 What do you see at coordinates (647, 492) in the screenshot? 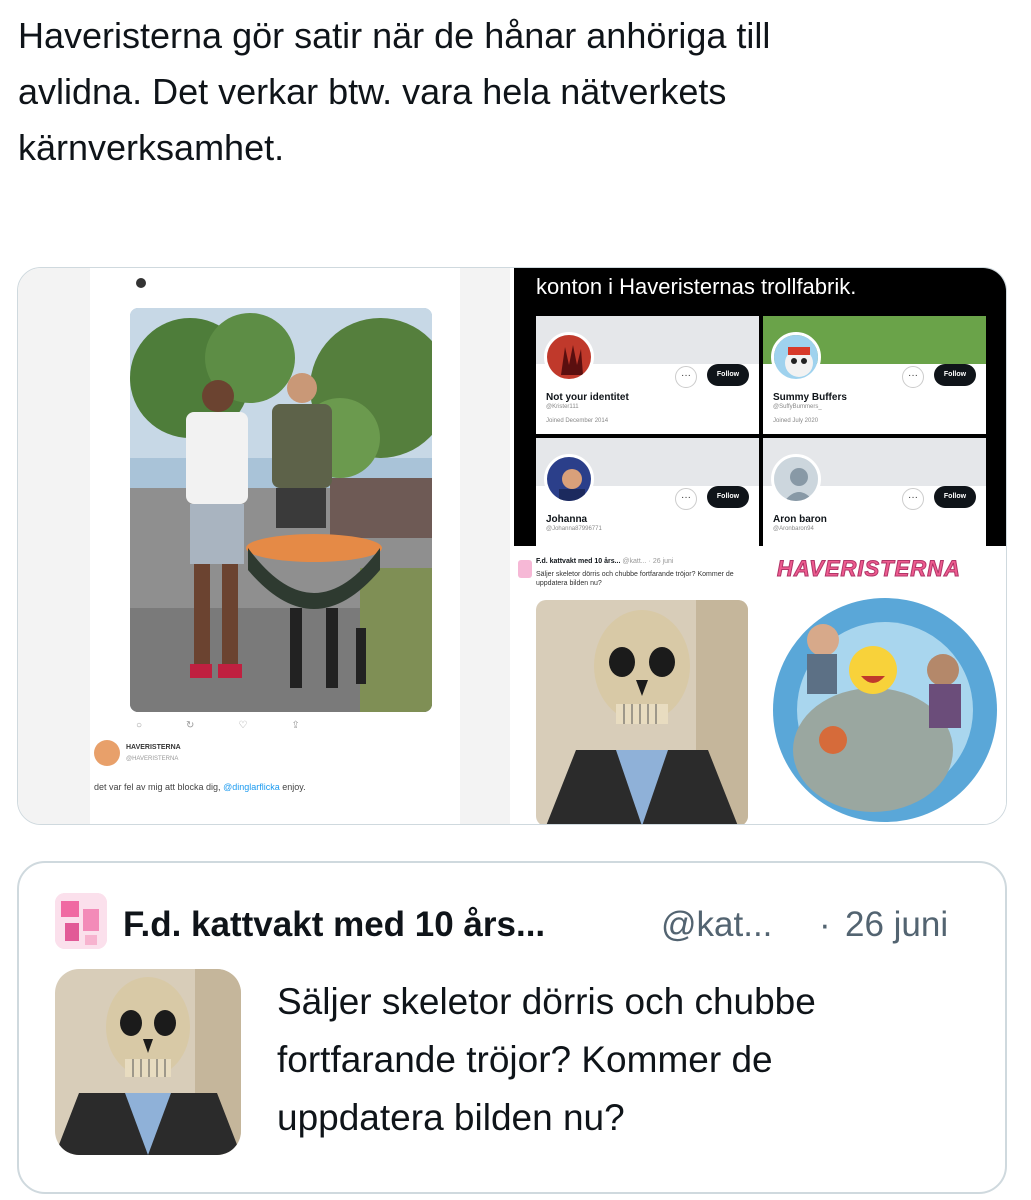
I see `profile-card-johanna: ··· Follow Johanna @Johanna87996771` at bounding box center [647, 492].